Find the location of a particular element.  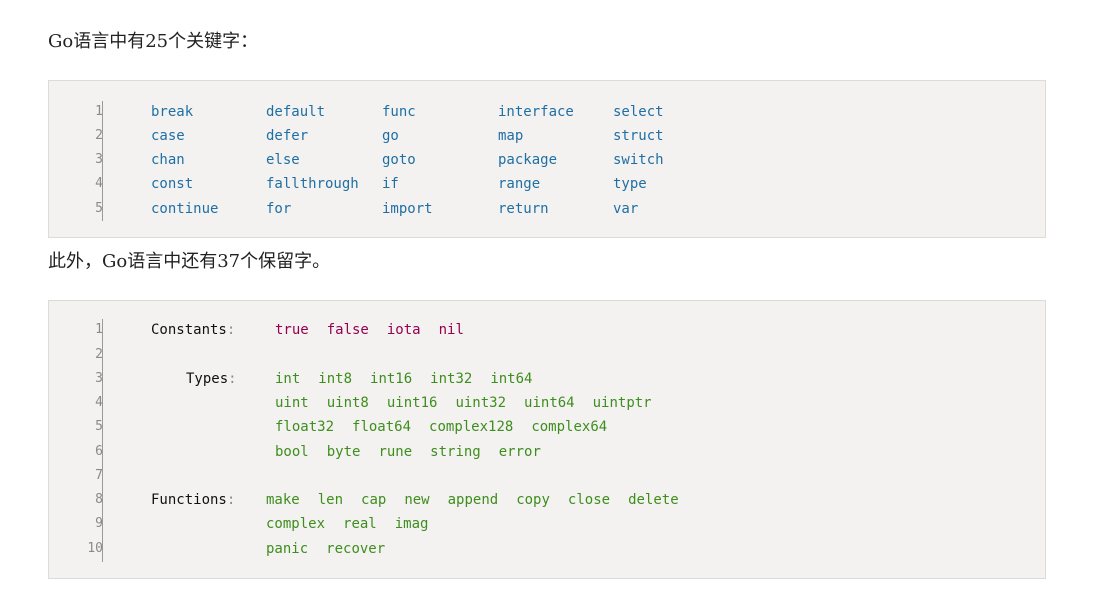

keyword-token: return is located at coordinates (523, 209).